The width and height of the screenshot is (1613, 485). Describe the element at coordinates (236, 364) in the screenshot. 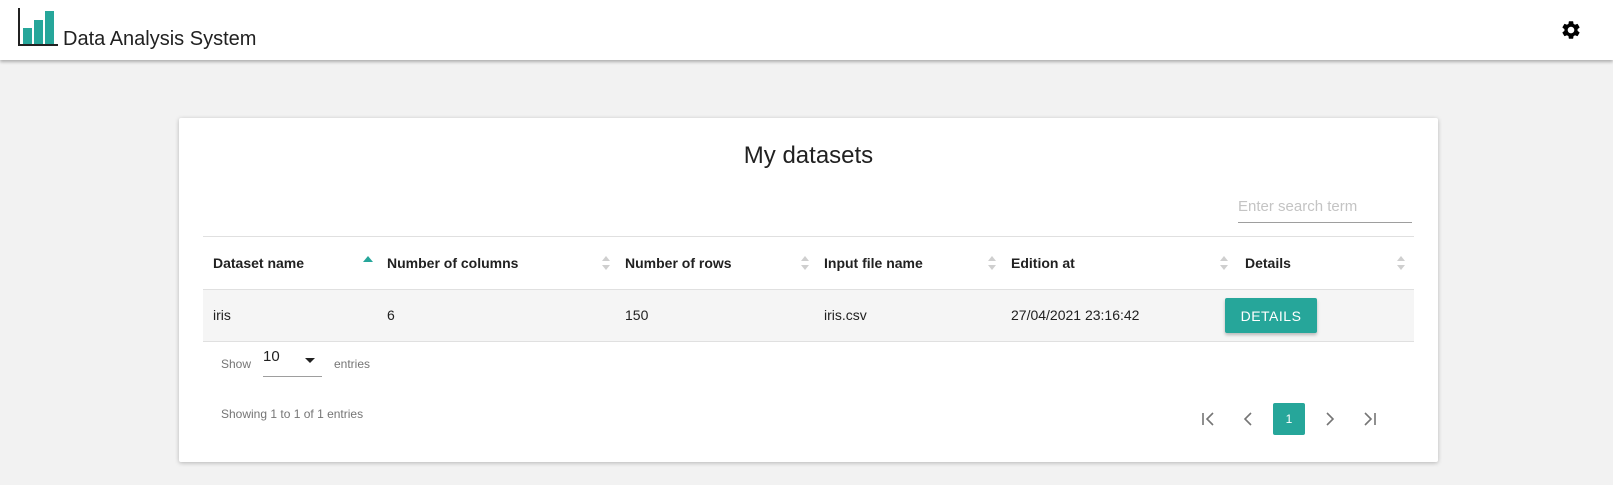

I see `show-label: Show` at that location.